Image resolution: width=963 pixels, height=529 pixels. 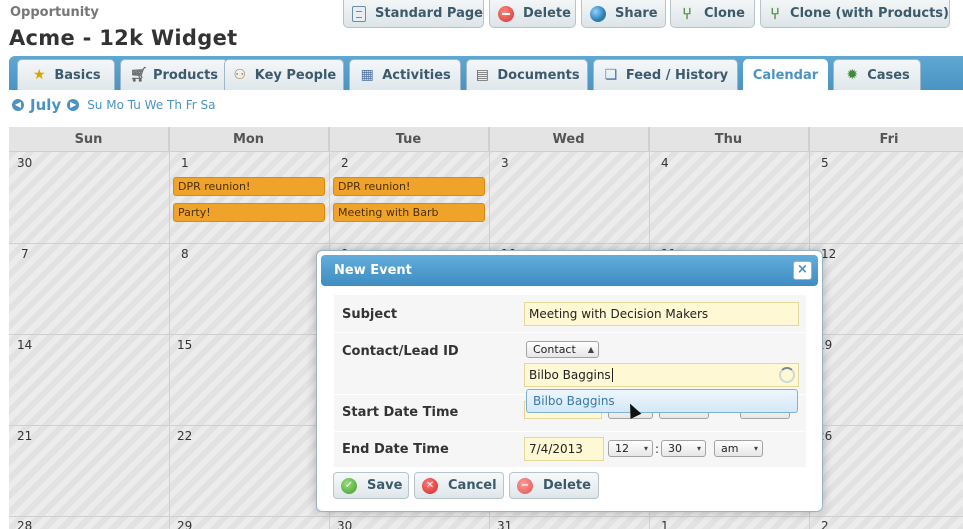 I want to click on contact-lookup-input: Bilbo Baggins, so click(x=661, y=375).